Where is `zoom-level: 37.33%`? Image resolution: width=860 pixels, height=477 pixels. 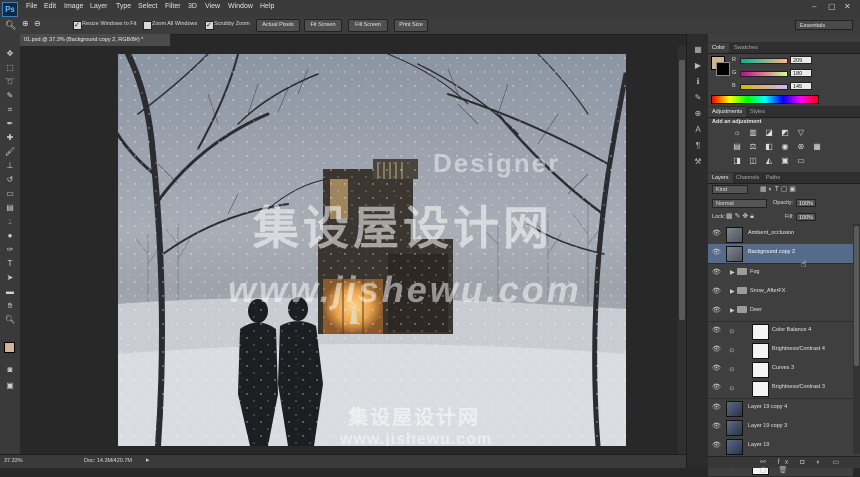
zoom-level: 37.33% is located at coordinates (13, 461).